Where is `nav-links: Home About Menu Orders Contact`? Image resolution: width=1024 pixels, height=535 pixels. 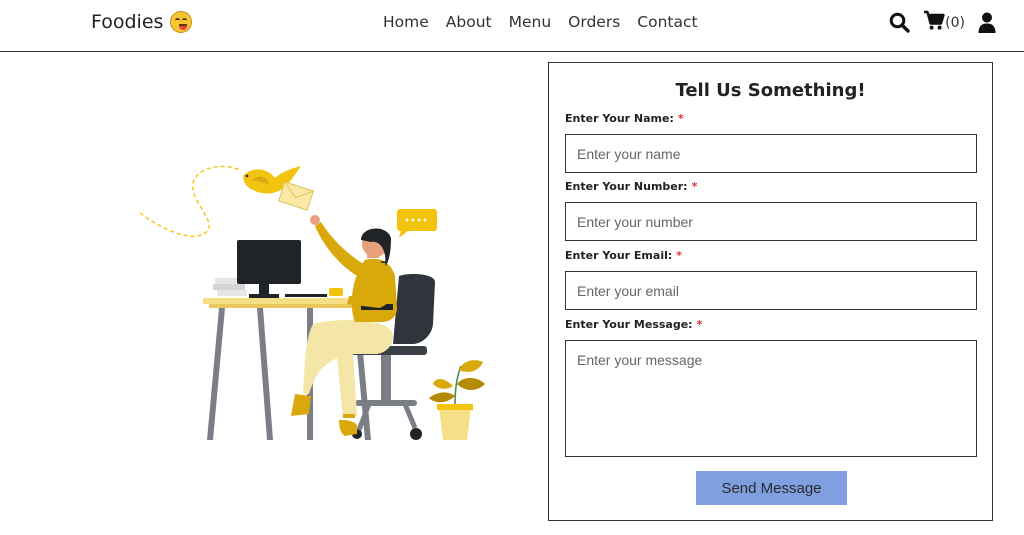
nav-links: Home About Menu Orders Contact is located at coordinates (549, 22).